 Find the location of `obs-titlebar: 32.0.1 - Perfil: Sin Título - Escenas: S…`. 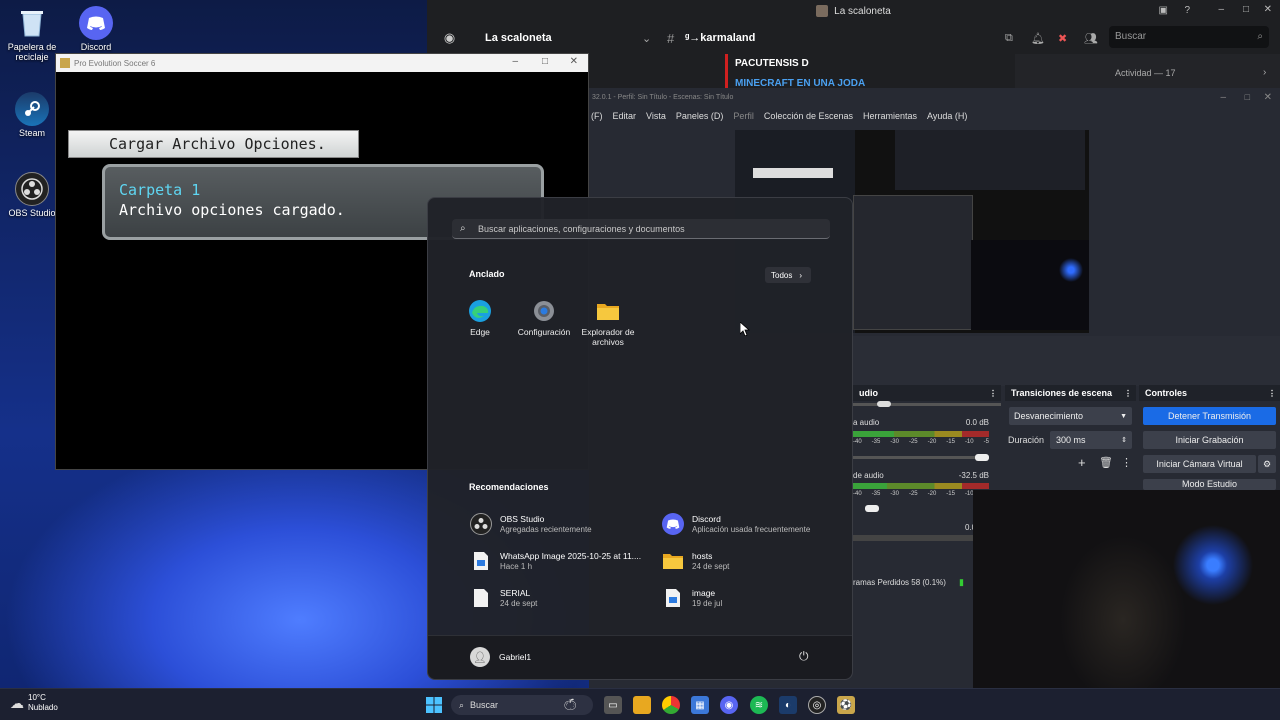

obs-titlebar: 32.0.1 - Perfil: Sin Título - Escenas: S… is located at coordinates (934, 97).